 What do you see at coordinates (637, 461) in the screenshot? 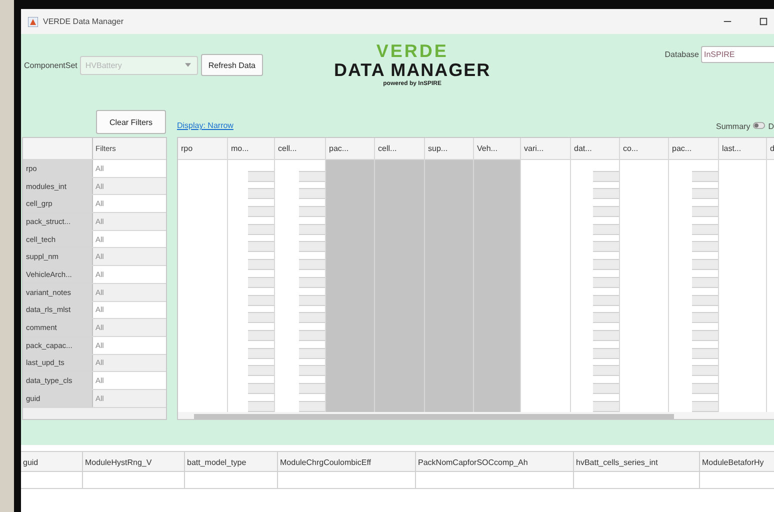
I see `column-header: hvBatt_cells_series_int` at bounding box center [637, 461].